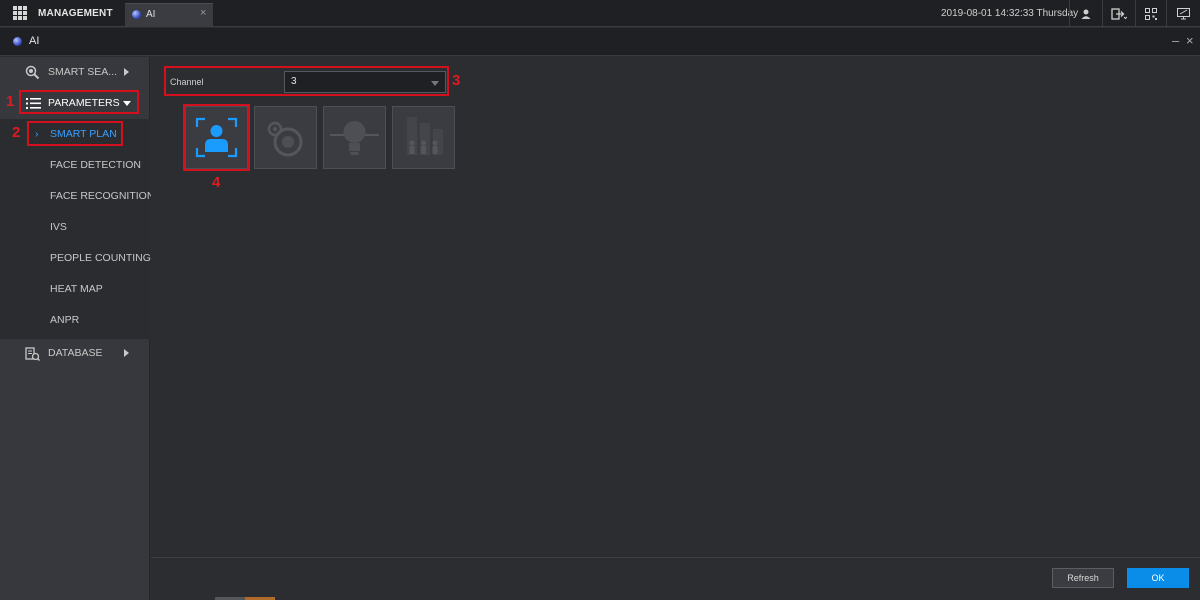 This screenshot has width=1200, height=600. I want to click on sidebar-item-people-counting: PEOPLE COUNTING, so click(75, 258).